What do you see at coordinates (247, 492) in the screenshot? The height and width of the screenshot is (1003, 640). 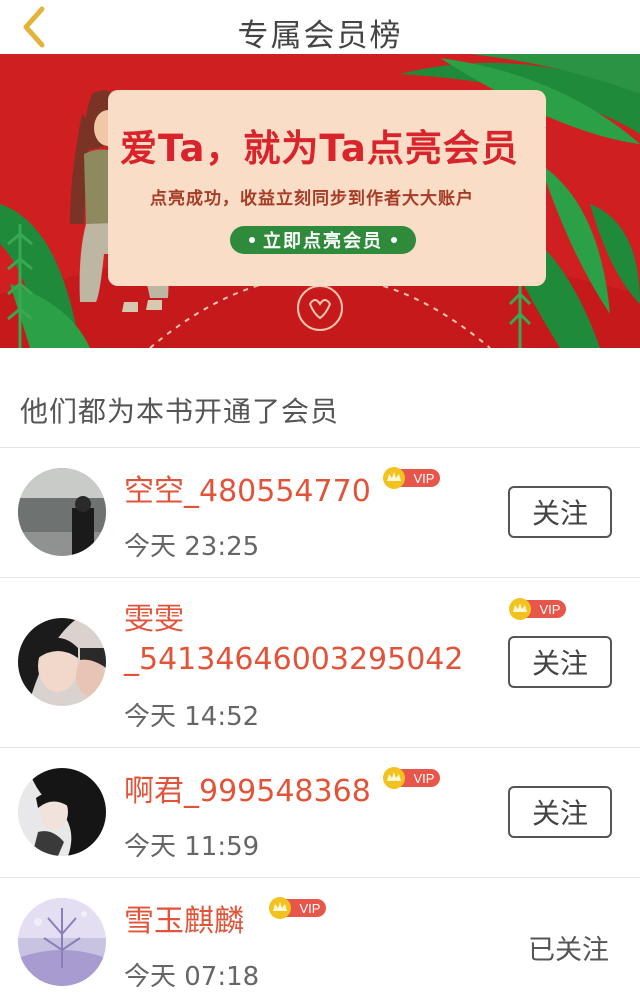 I see `member-username: 空空_480554770` at bounding box center [247, 492].